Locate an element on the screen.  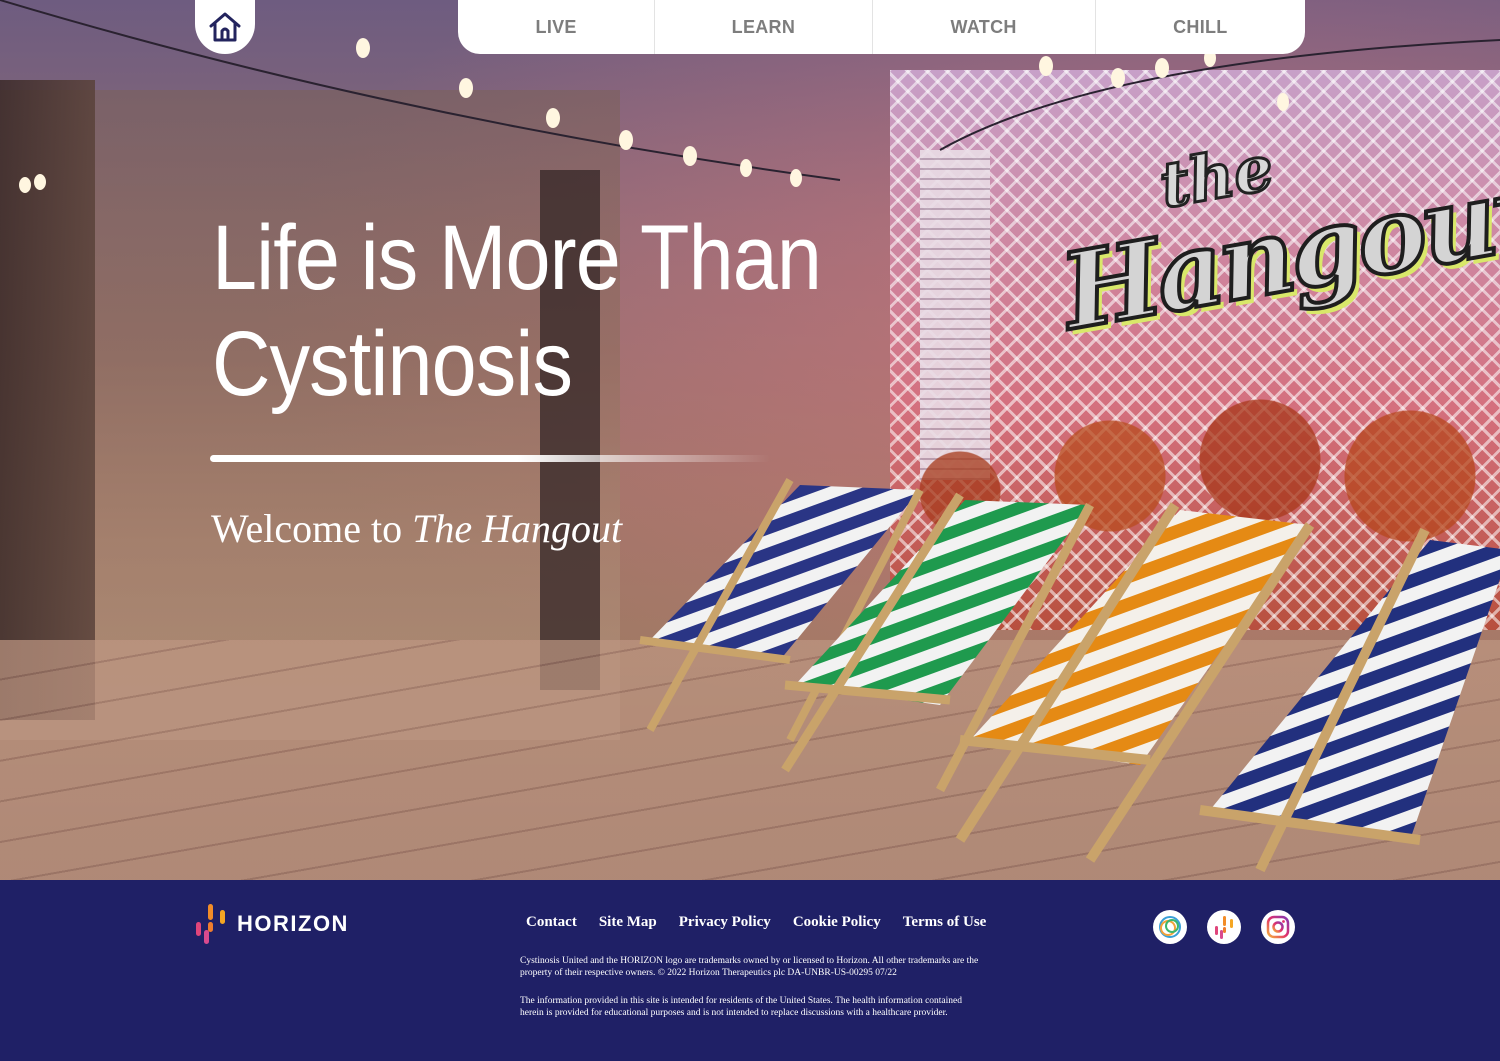
headline-line-1: Life is More Than is located at coordinates (517, 258).